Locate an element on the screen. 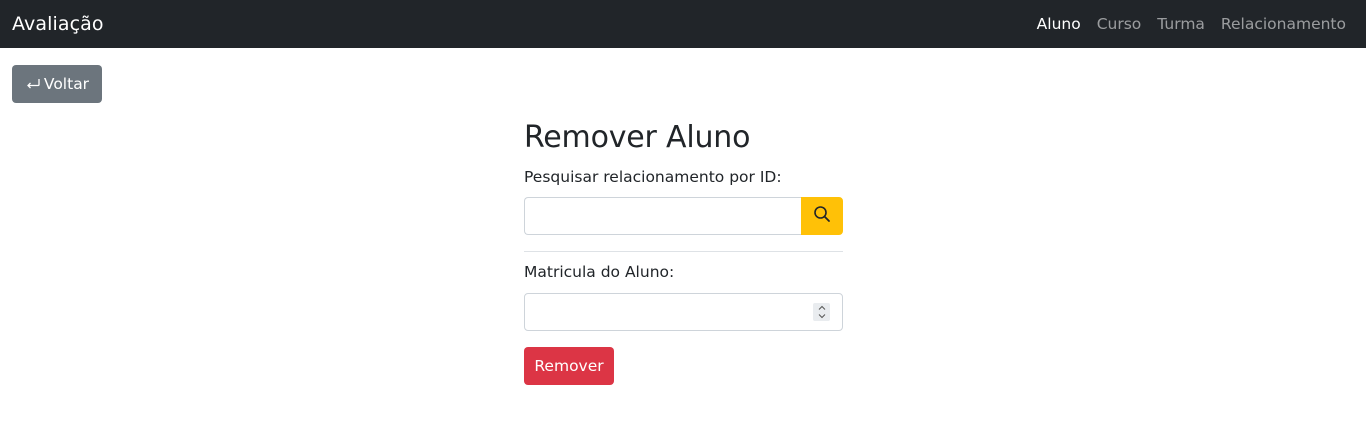 The height and width of the screenshot is (445, 1366). nav-link-curso: Curso is located at coordinates (1119, 24).